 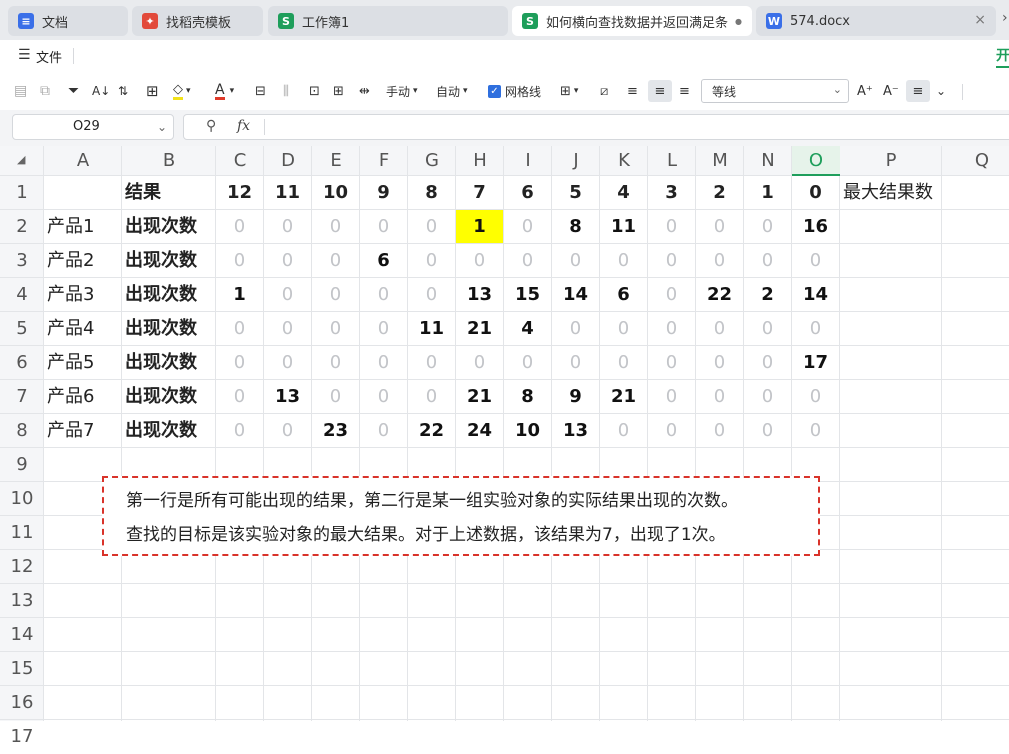 I want to click on result-value: 11, so click(x=287, y=192).